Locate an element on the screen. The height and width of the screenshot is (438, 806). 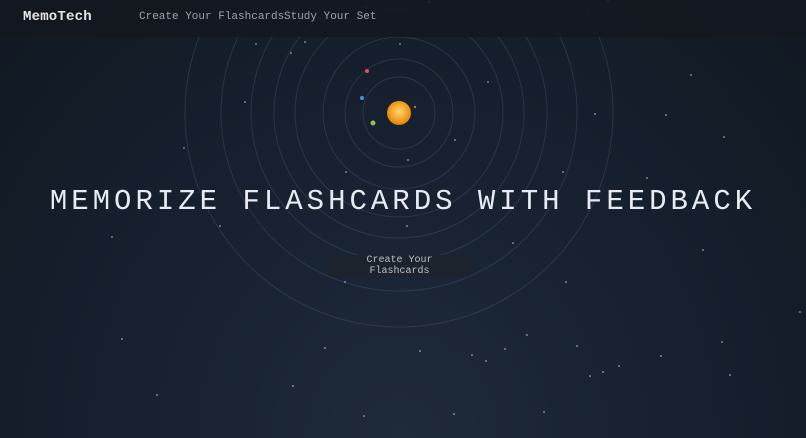
create-flashcards-button: Create Your Flashcards is located at coordinates (399, 266).